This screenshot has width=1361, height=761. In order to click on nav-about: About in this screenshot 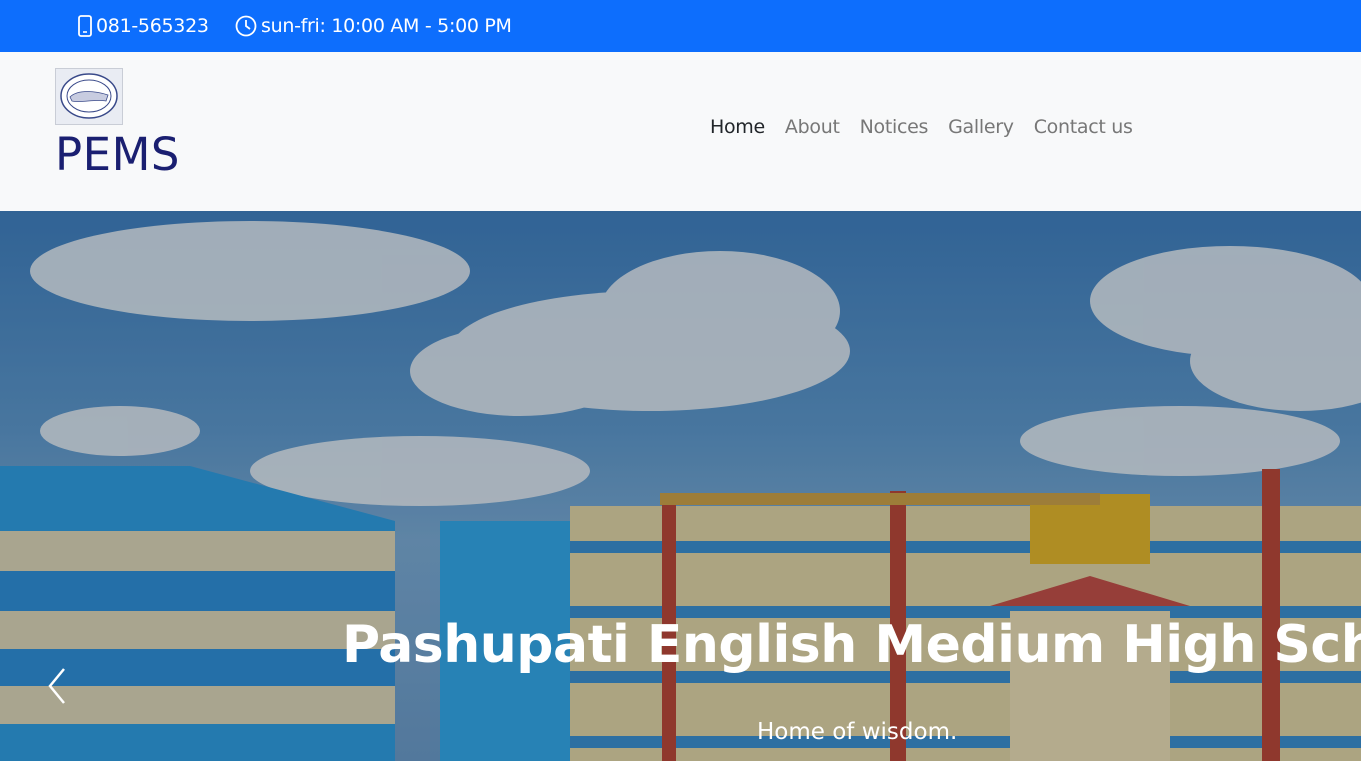, I will do `click(812, 127)`.